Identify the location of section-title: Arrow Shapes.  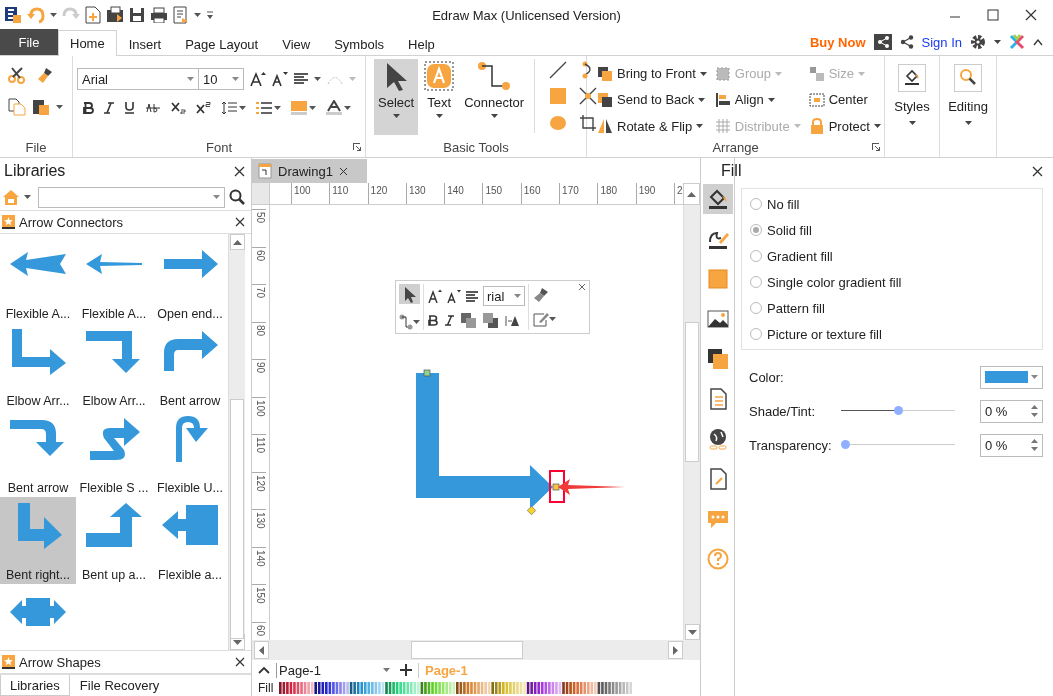
(125, 662).